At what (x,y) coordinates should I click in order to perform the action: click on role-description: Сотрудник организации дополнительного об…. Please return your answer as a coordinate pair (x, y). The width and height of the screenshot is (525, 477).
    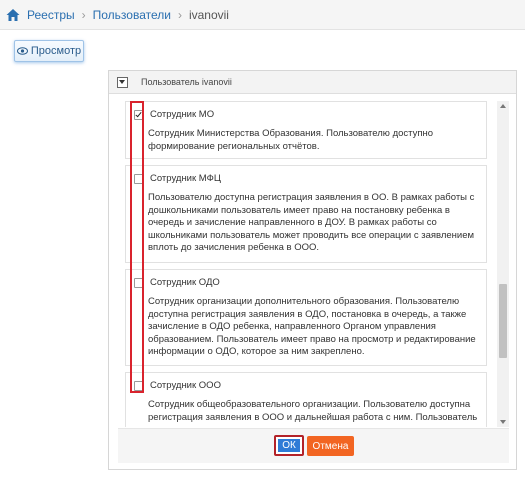
    Looking at the image, I should click on (312, 326).